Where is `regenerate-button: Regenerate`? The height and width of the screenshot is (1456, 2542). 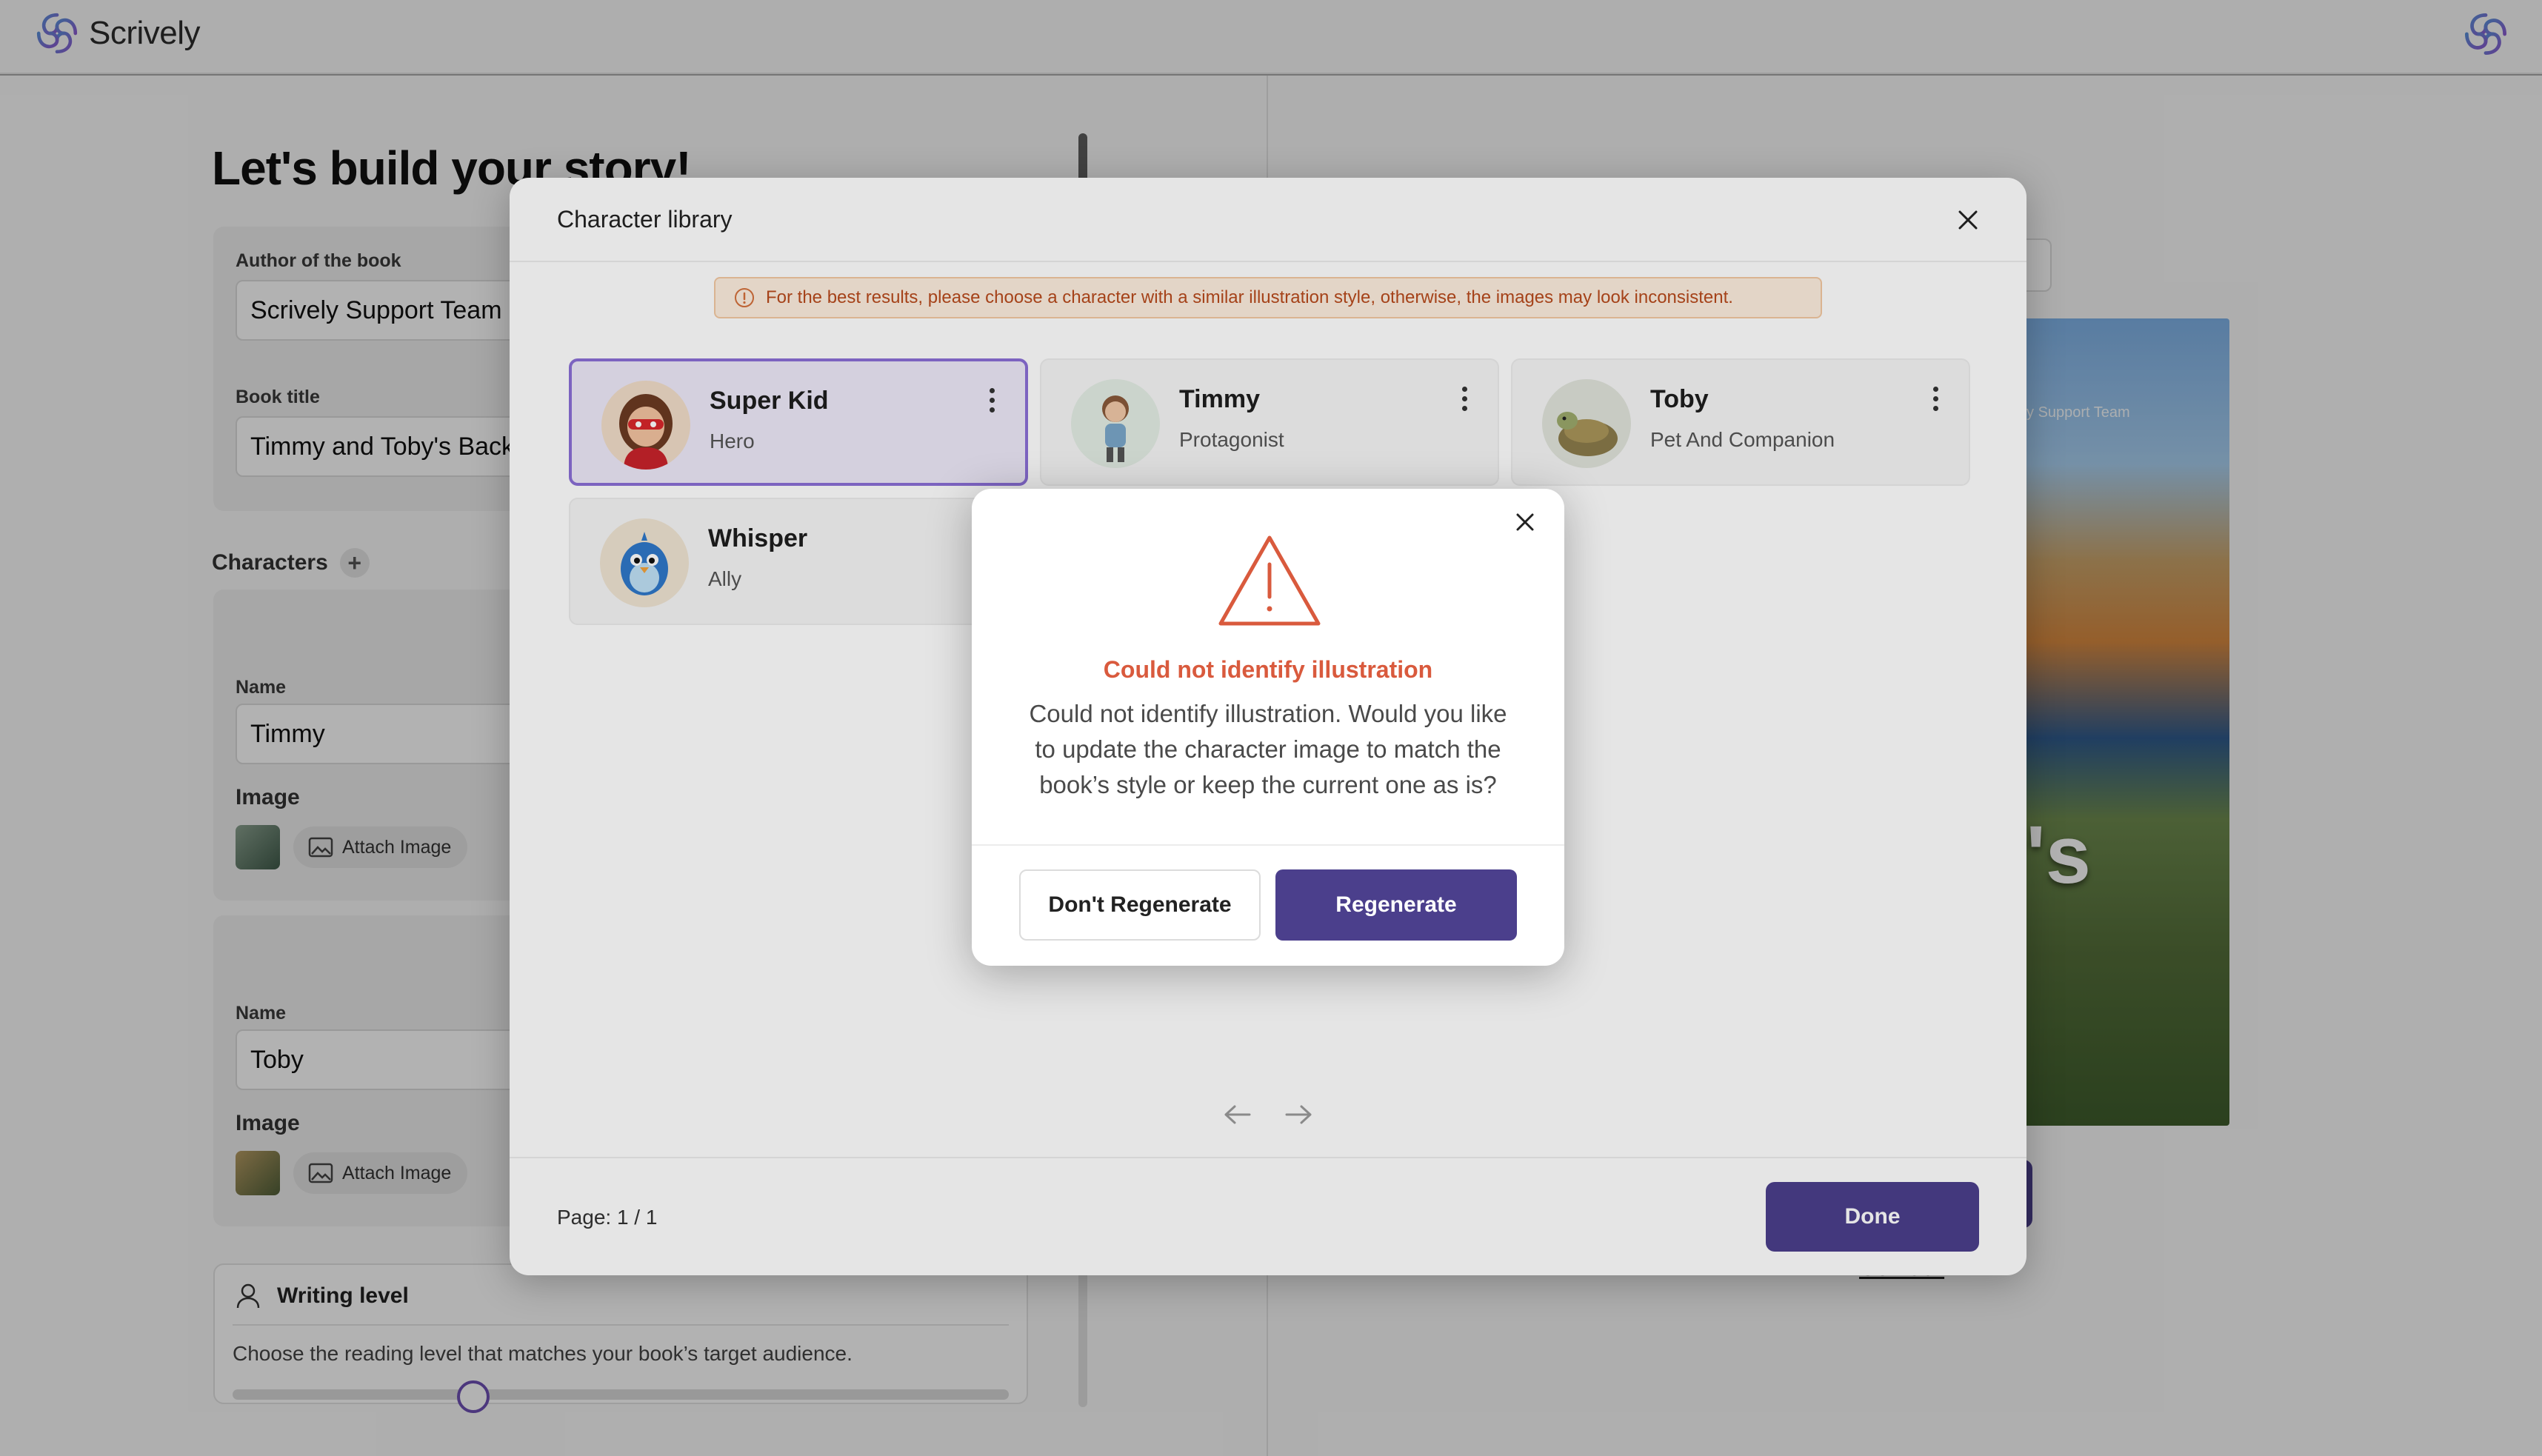 regenerate-button: Regenerate is located at coordinates (1396, 905).